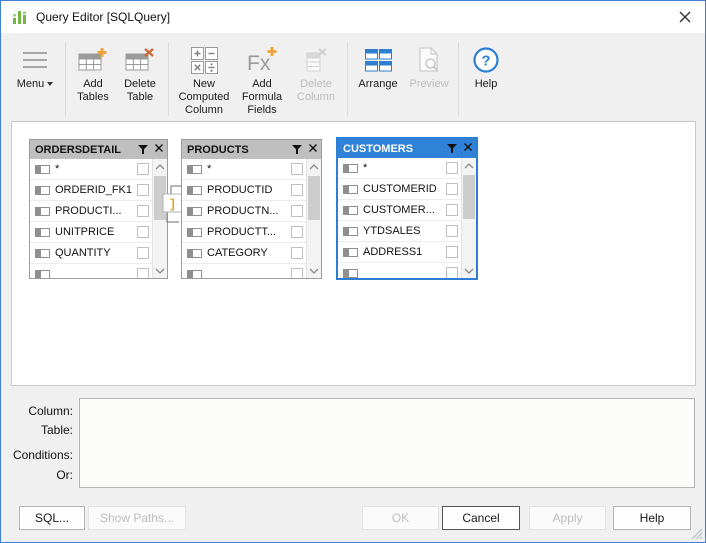  I want to click on table-label: Table:, so click(56, 430).